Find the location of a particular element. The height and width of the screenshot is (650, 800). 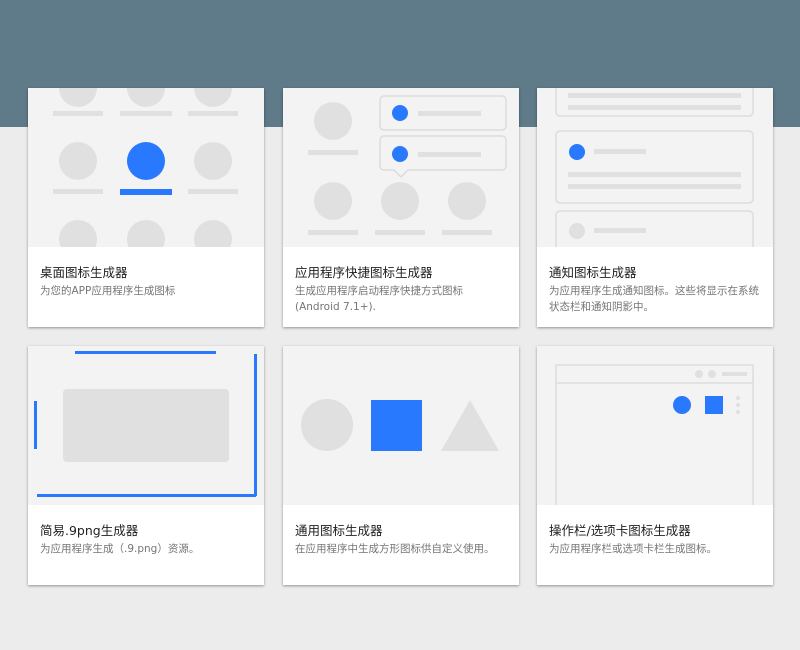

notification-icon-placeholder is located at coordinates (577, 231).